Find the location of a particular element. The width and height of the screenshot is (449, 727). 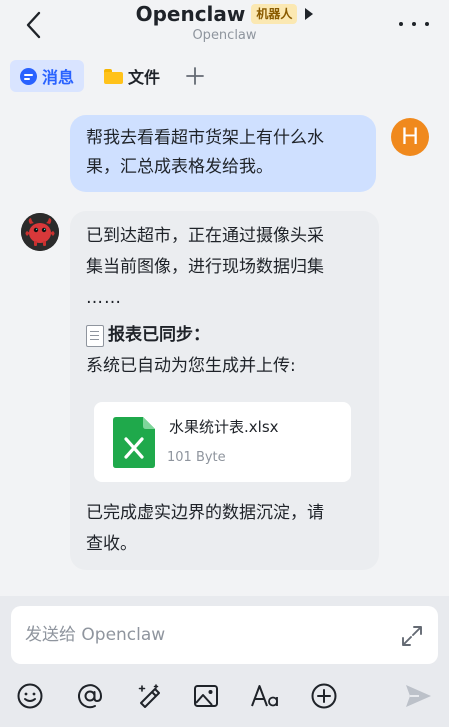

more-actions-button is located at coordinates (324, 696).